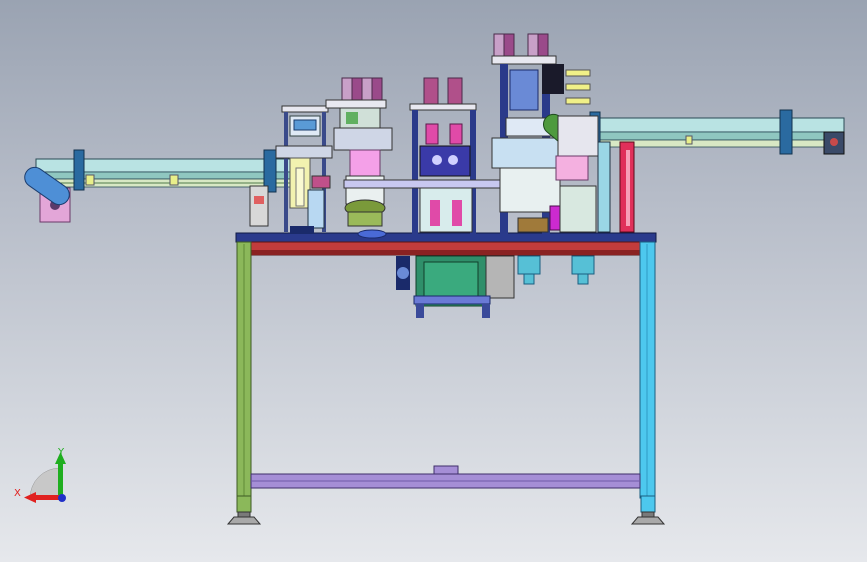 The width and height of the screenshot is (867, 562). What do you see at coordinates (62, 498) in the screenshot?
I see `z-axis-dot` at bounding box center [62, 498].